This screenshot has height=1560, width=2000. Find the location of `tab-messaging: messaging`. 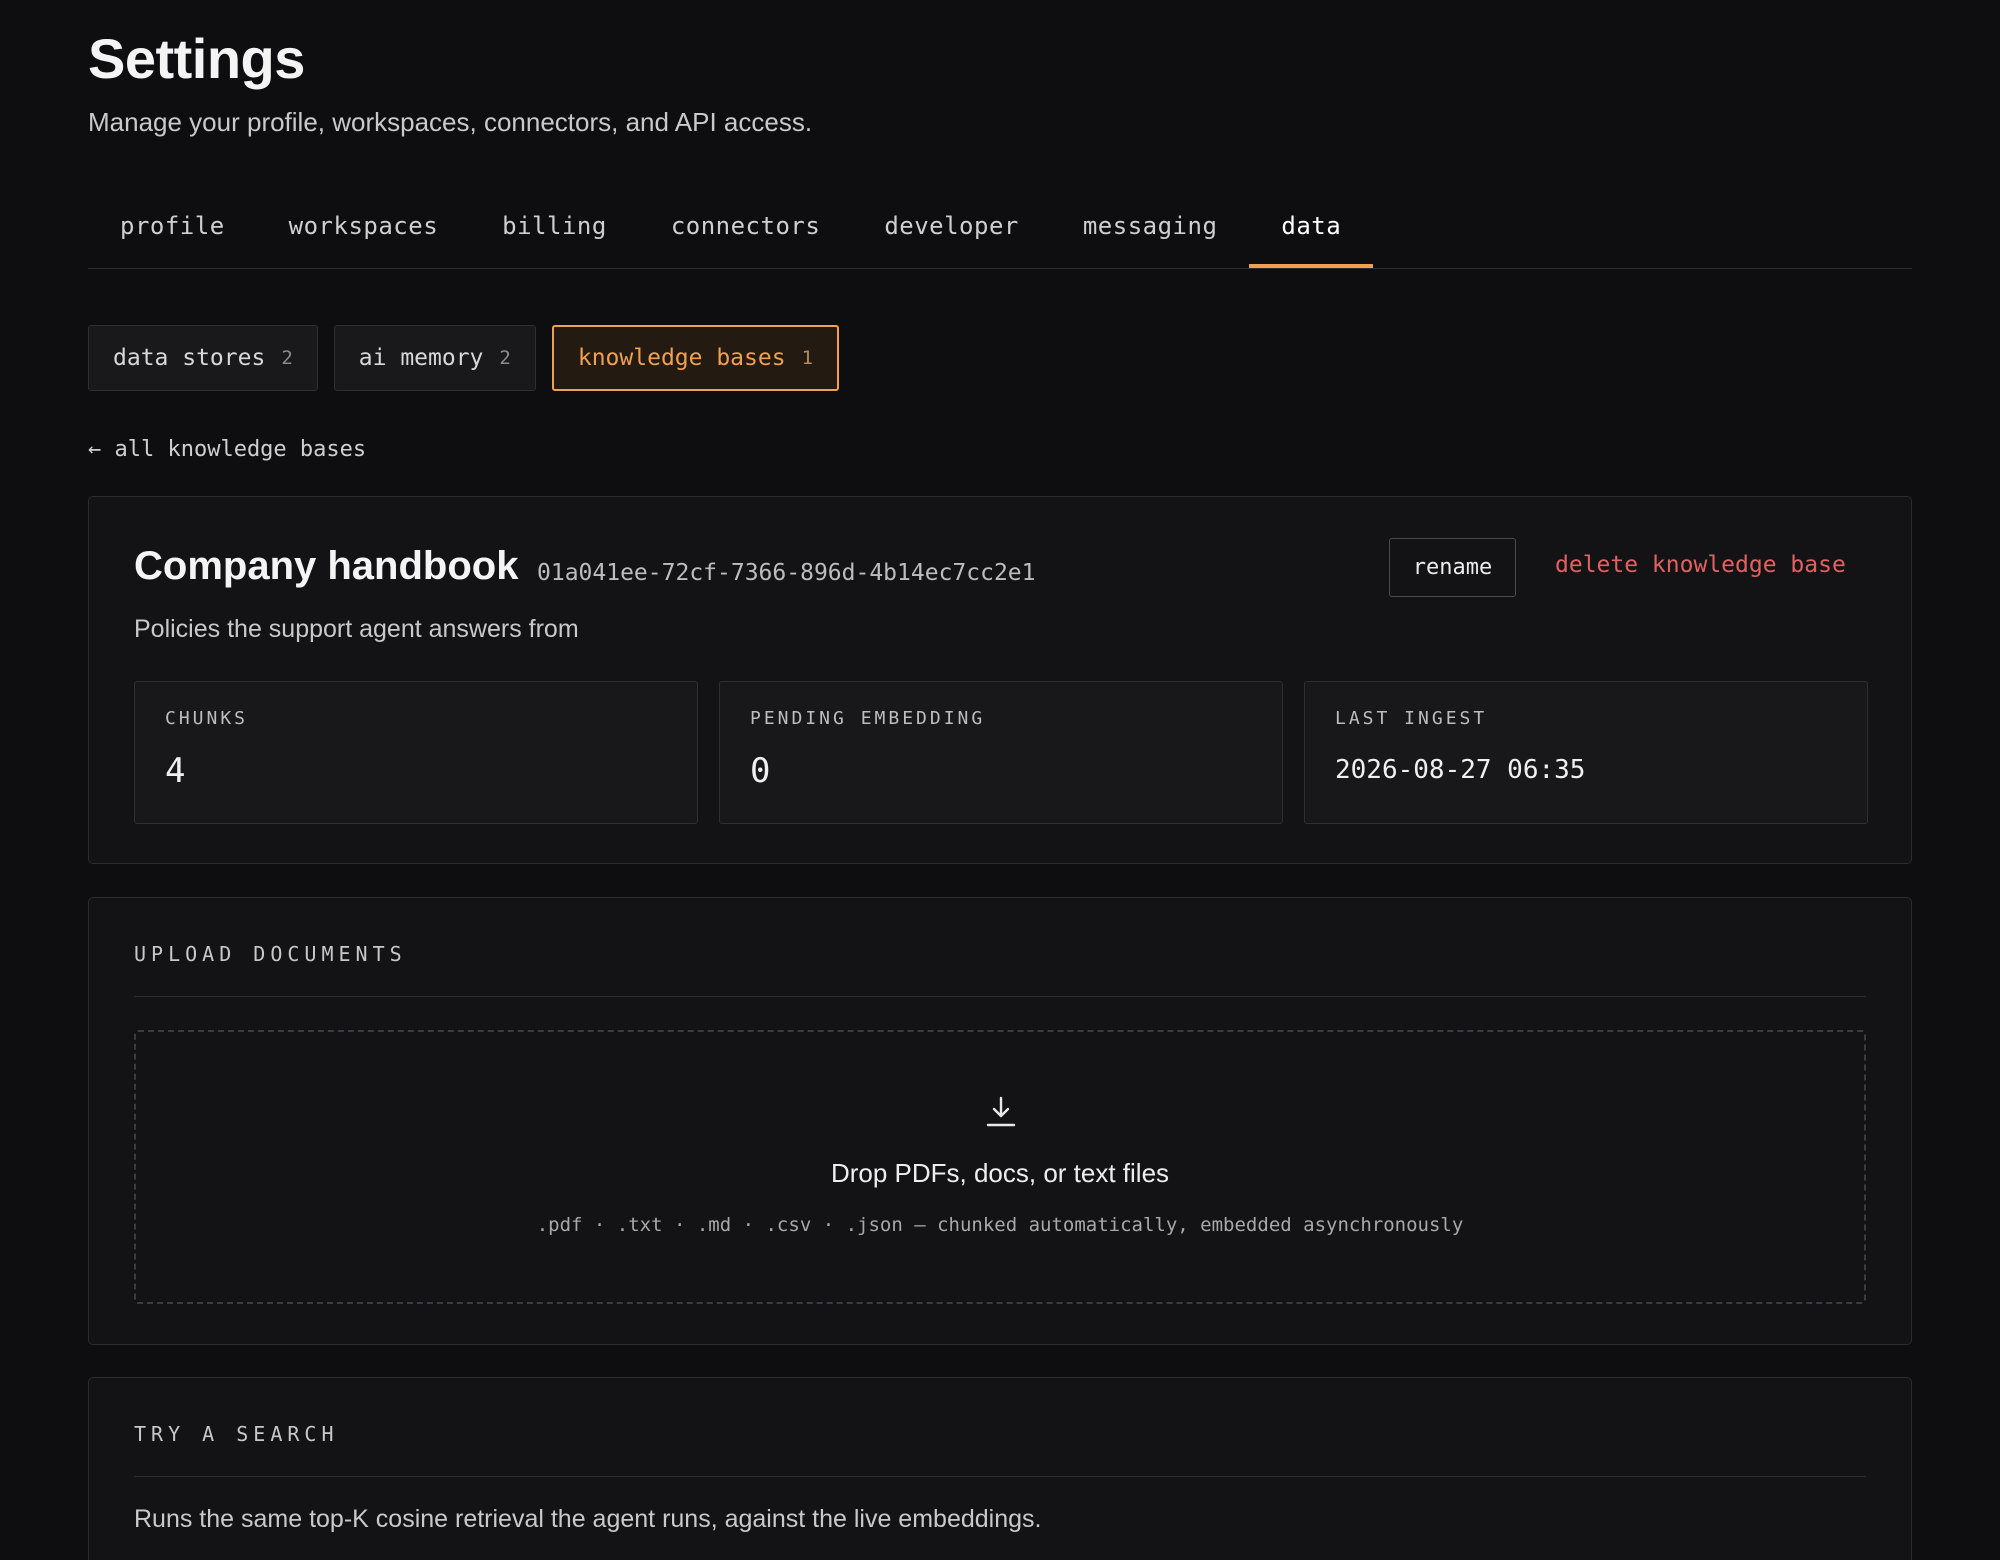

tab-messaging: messaging is located at coordinates (1150, 228).